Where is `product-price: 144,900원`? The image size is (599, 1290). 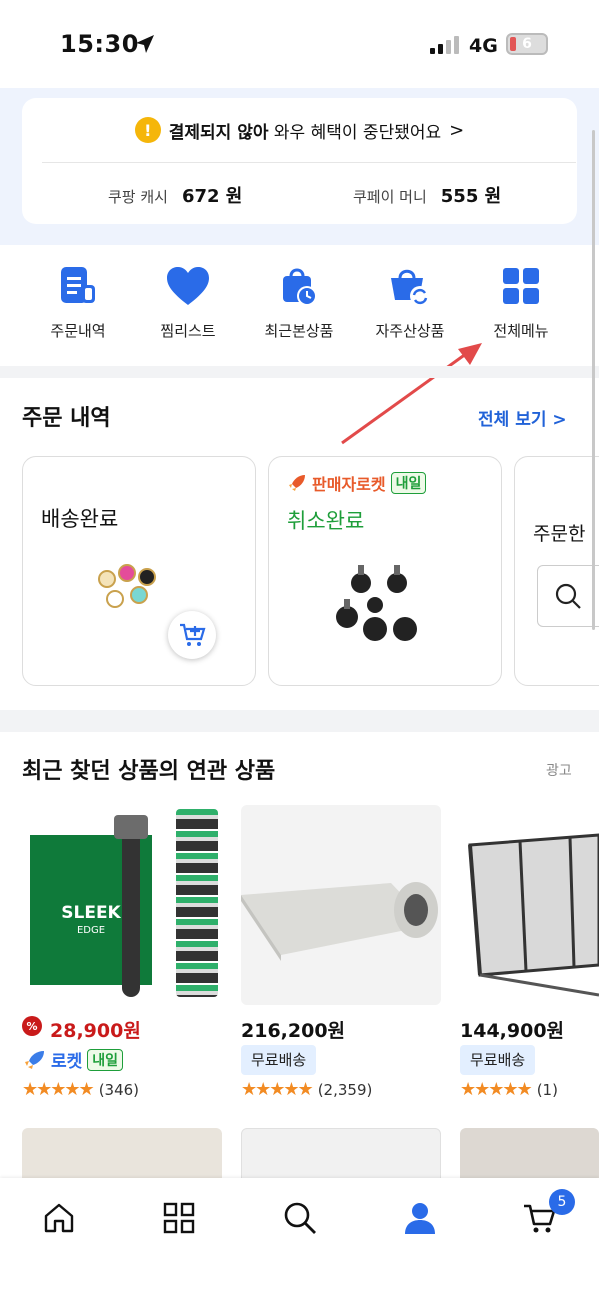
product-price: 144,900원 is located at coordinates (512, 1031).